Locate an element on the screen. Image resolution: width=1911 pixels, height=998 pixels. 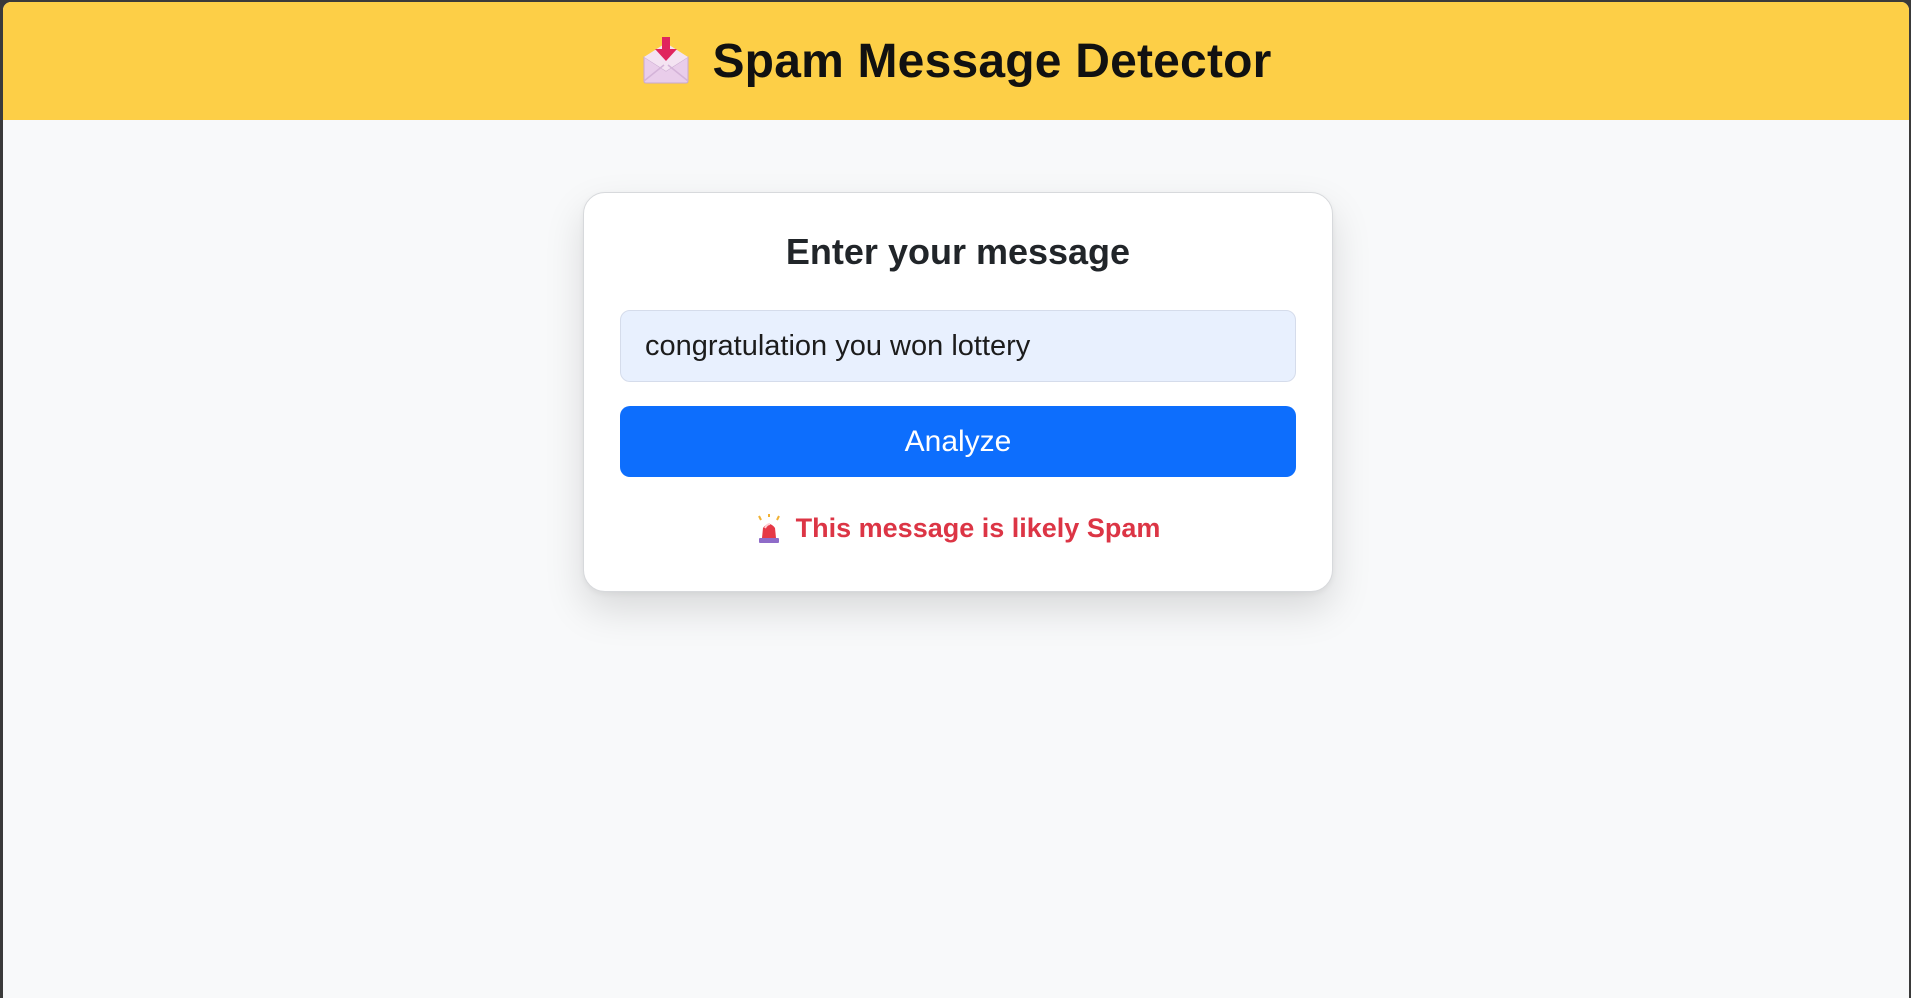
analyze-button: Analyze is located at coordinates (958, 441).